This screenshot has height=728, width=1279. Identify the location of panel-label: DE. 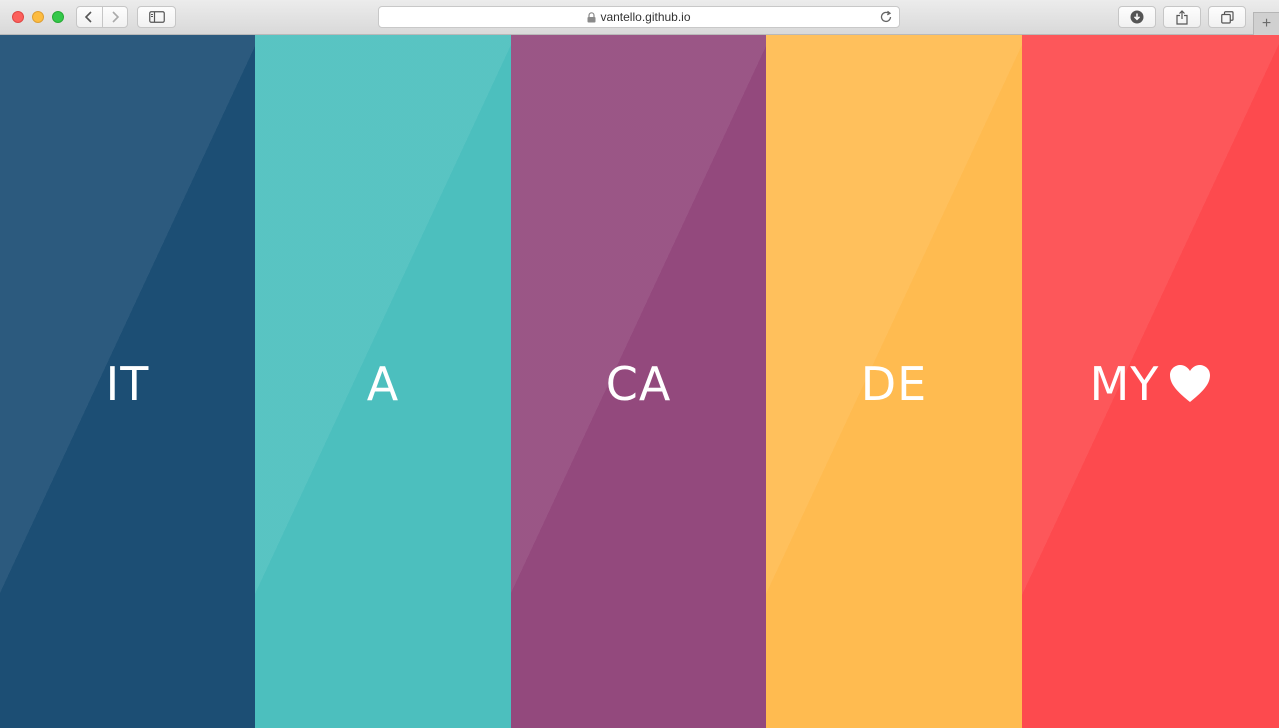
(894, 384).